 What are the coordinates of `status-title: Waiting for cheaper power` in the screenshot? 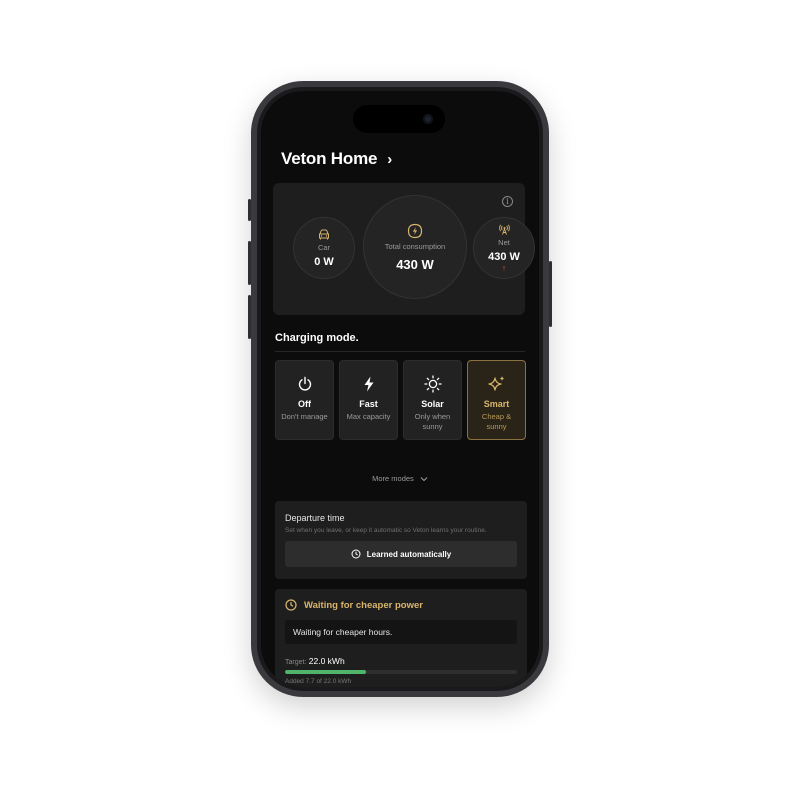 It's located at (363, 605).